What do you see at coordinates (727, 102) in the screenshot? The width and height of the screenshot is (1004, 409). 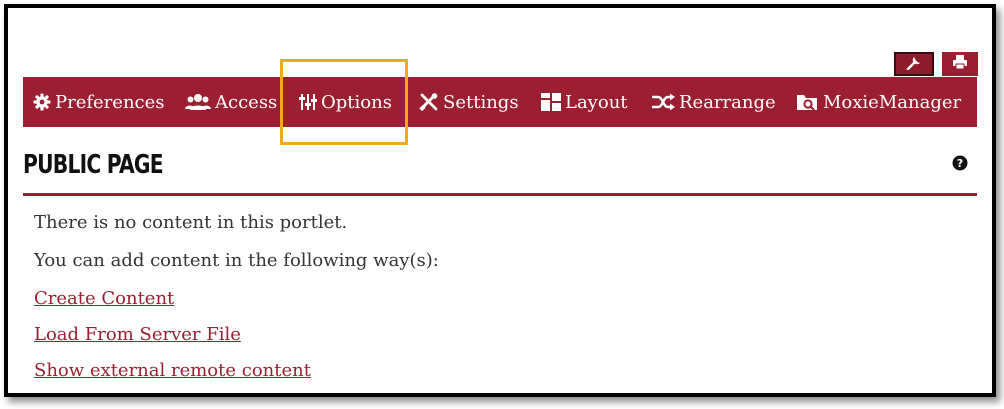 I see `toolbar-item-label: Rearrange` at bounding box center [727, 102].